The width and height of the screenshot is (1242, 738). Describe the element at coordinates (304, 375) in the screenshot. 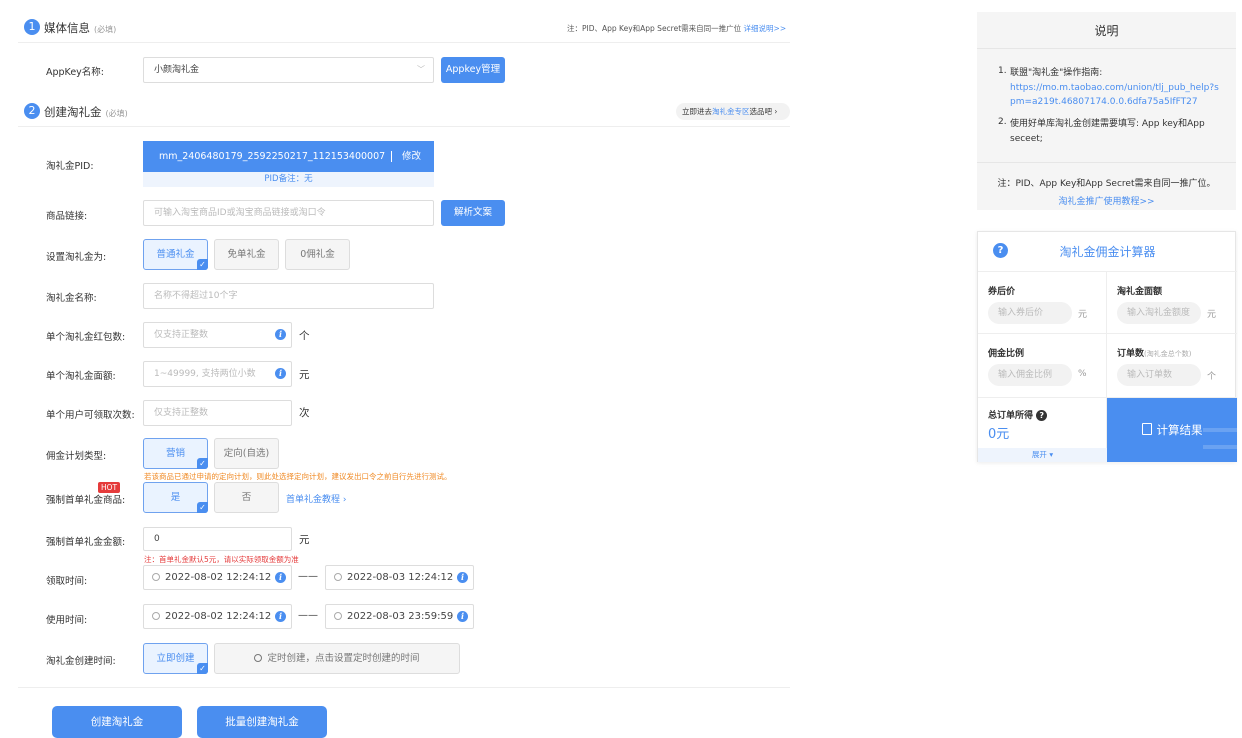

I see `amount-unit: 元` at that location.